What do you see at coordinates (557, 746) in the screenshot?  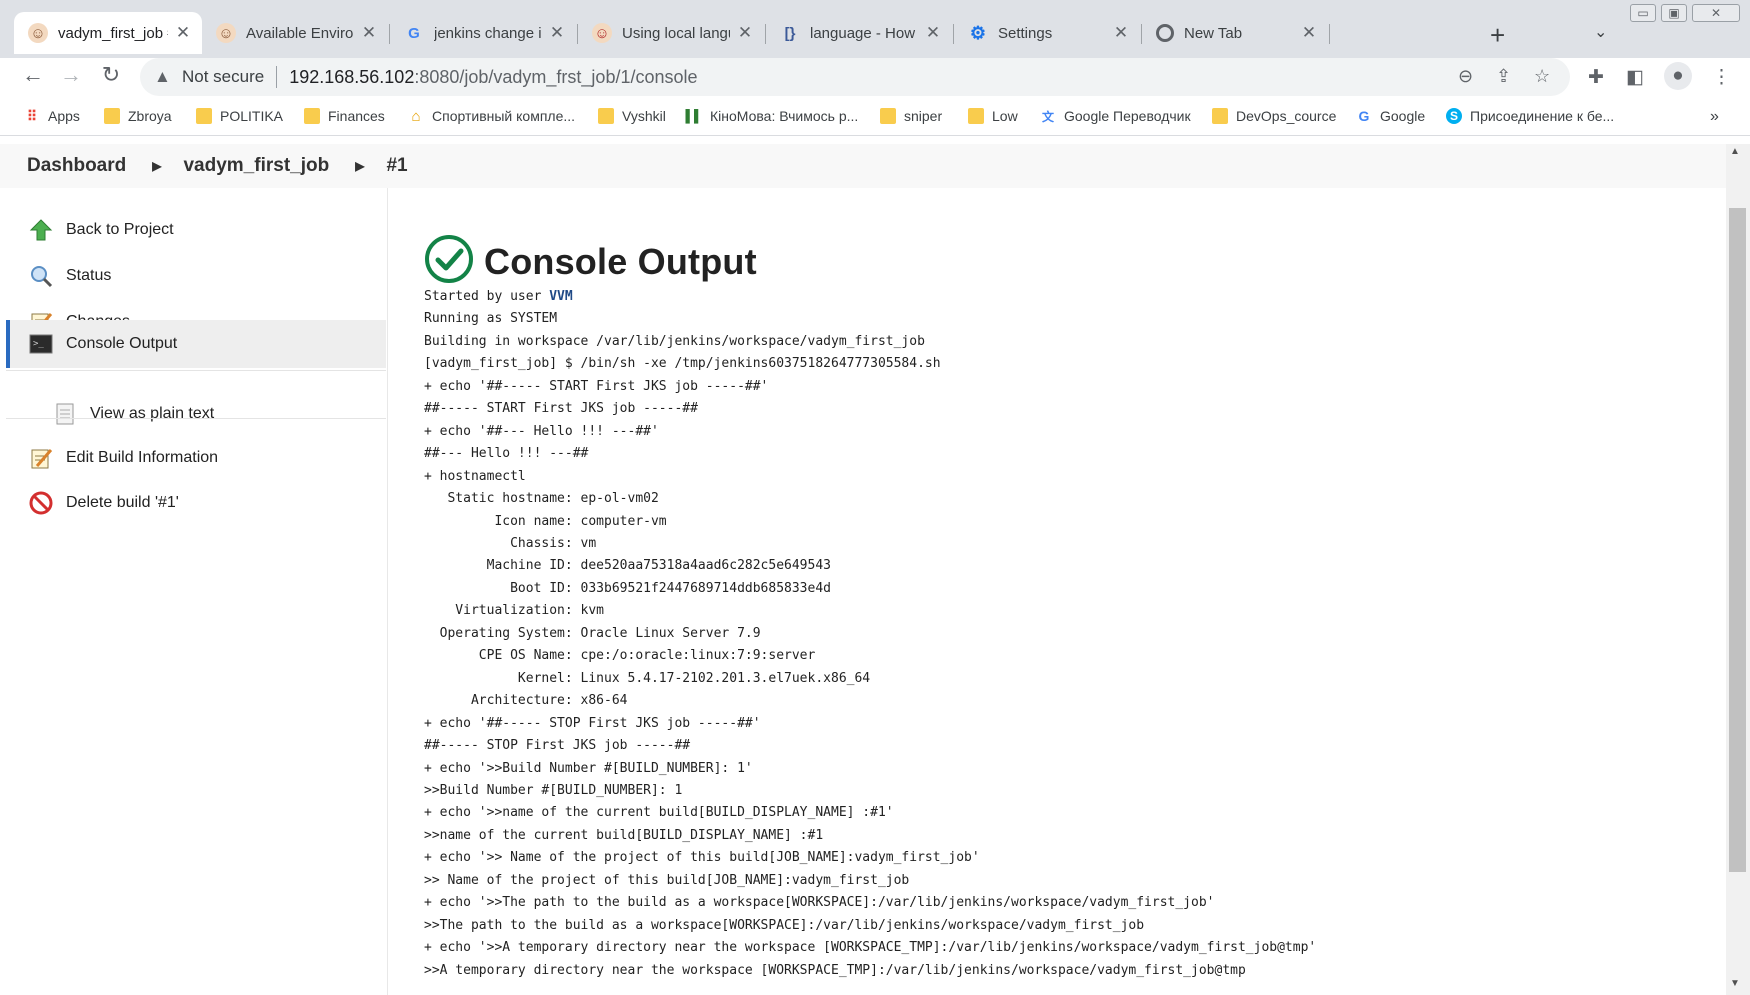 I see `console-line: ##----- STOP First JKS job -----##` at bounding box center [557, 746].